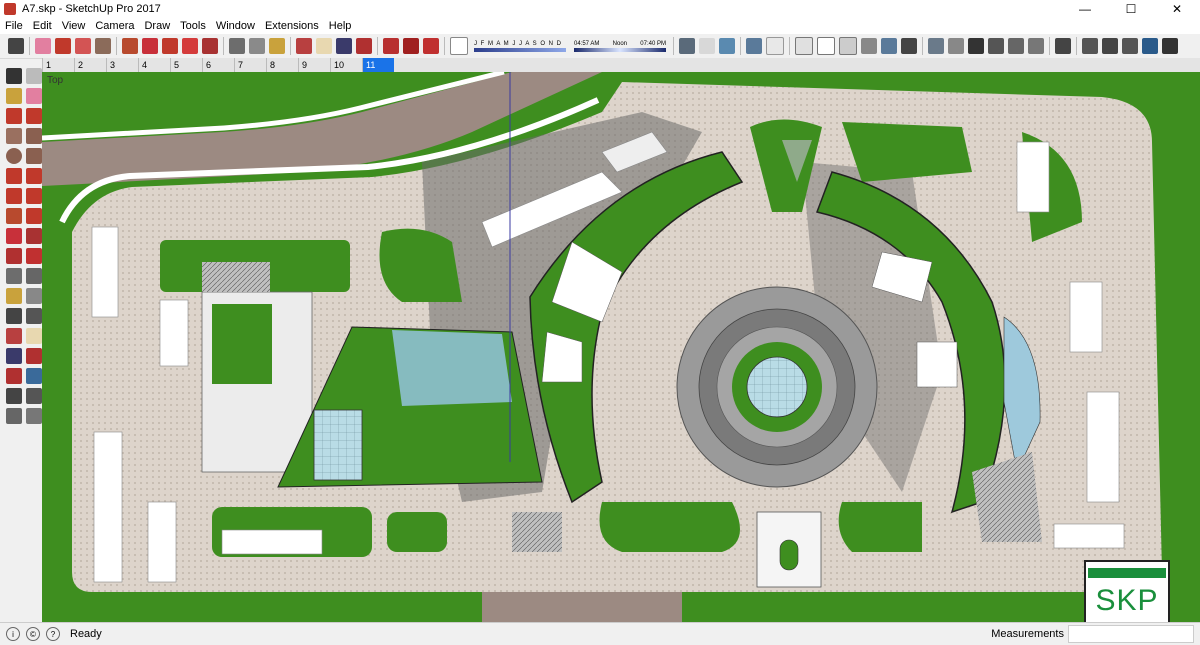 This screenshot has width=1200, height=645. Describe the element at coordinates (869, 46) in the screenshot. I see `shaded-icon` at that location.